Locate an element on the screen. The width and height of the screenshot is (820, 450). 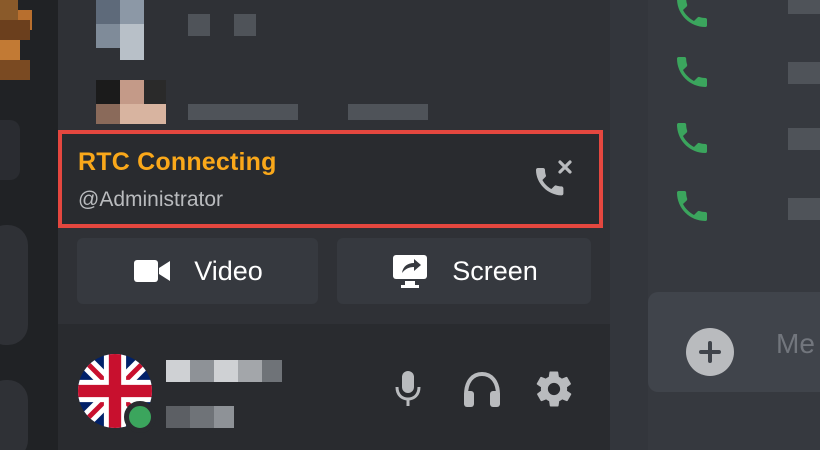
add-icon is located at coordinates (710, 352).